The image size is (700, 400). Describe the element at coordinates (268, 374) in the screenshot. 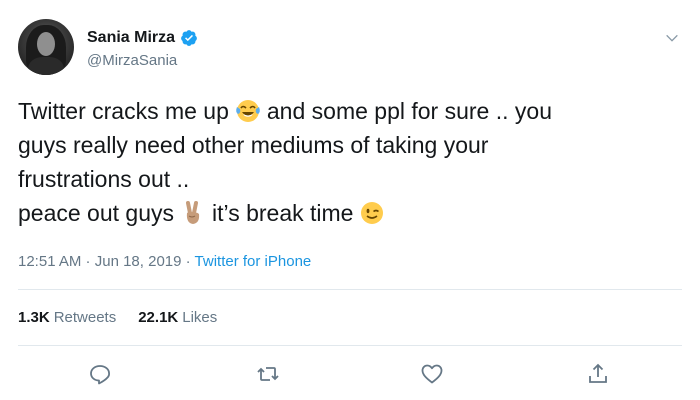

I see `retweet-icon` at that location.